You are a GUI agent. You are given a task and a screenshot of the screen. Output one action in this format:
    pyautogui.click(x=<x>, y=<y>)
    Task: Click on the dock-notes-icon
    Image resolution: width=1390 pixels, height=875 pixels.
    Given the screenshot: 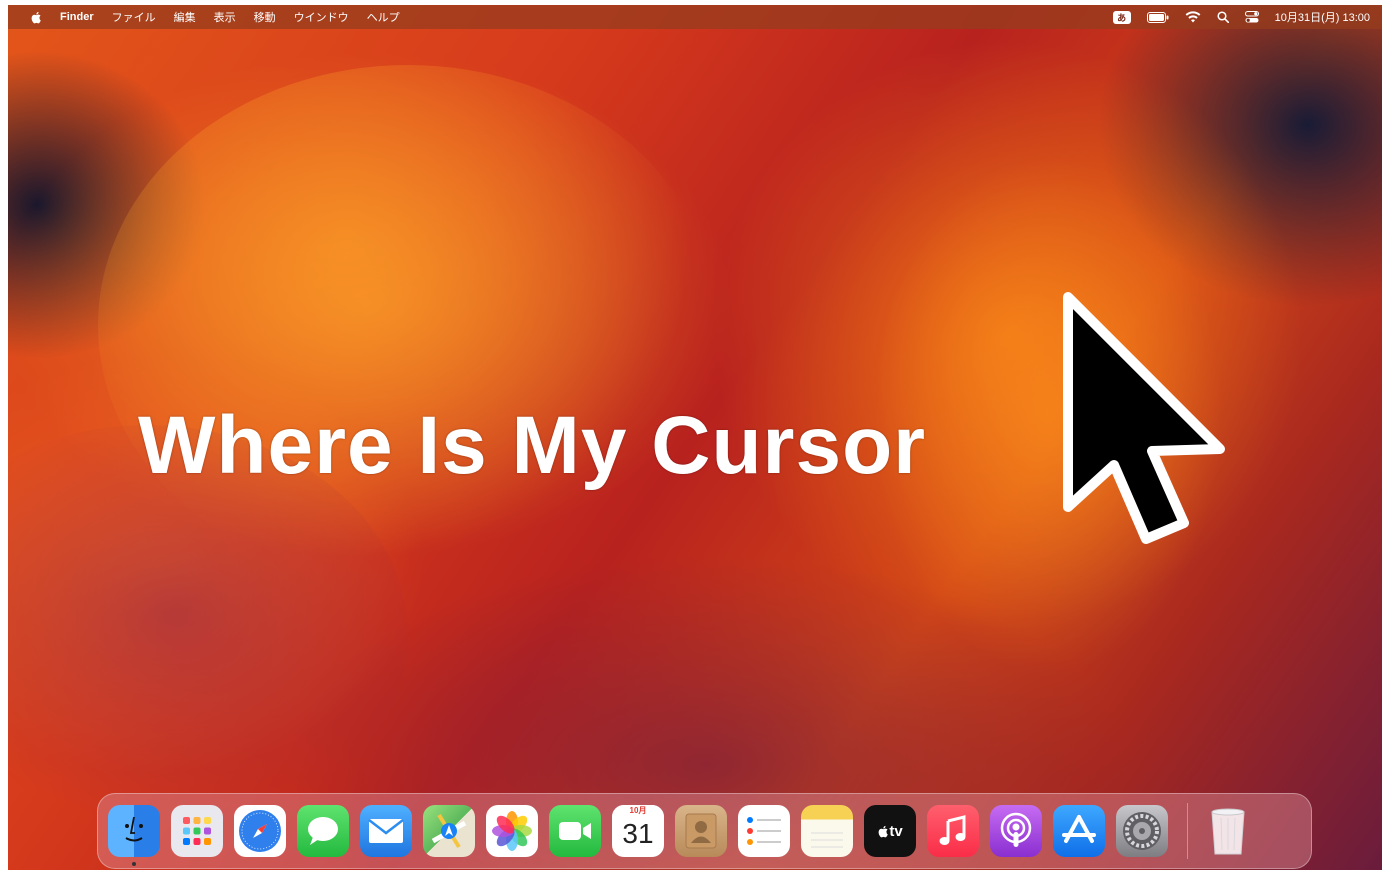 What is the action you would take?
    pyautogui.click(x=827, y=831)
    